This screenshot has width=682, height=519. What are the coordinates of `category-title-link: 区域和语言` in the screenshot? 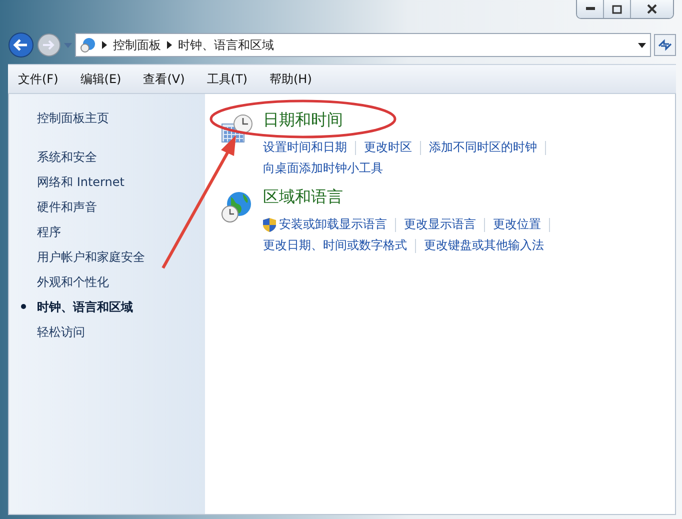 It's located at (410, 197).